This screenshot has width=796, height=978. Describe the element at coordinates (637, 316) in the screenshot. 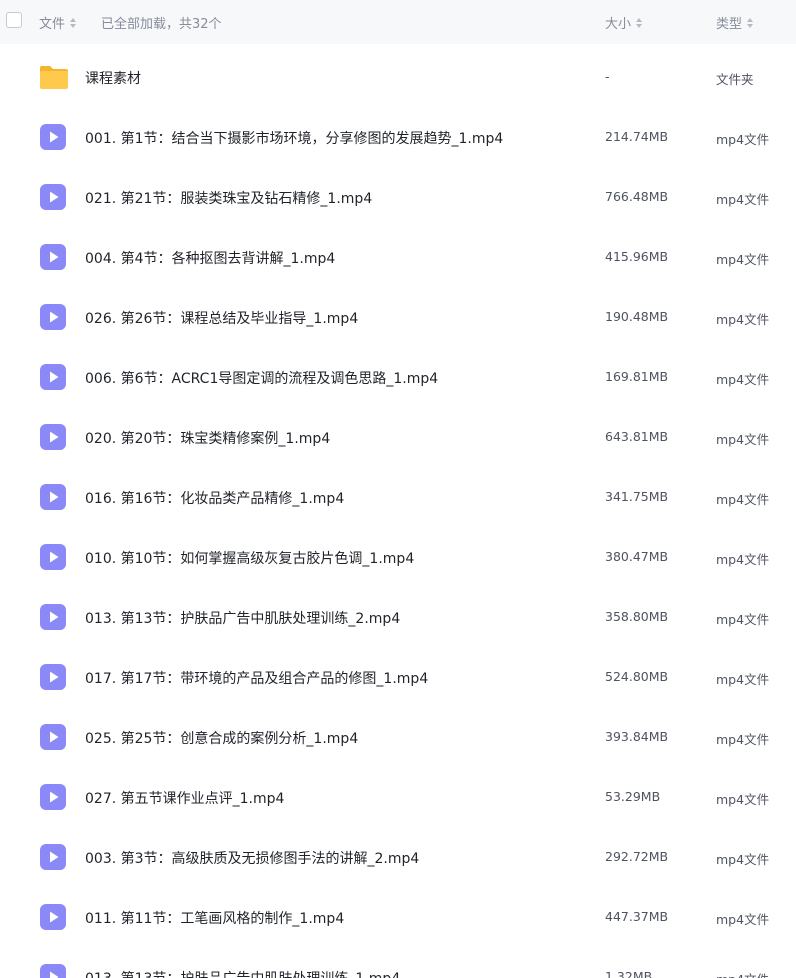

I see `file-size: 190.48MB` at that location.